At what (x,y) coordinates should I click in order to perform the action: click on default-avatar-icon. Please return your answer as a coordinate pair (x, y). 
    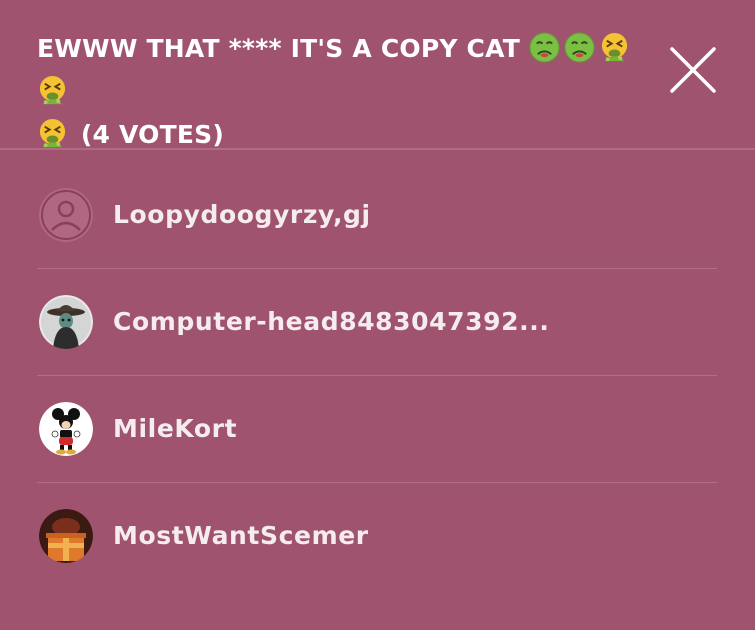
    Looking at the image, I should click on (66, 215).